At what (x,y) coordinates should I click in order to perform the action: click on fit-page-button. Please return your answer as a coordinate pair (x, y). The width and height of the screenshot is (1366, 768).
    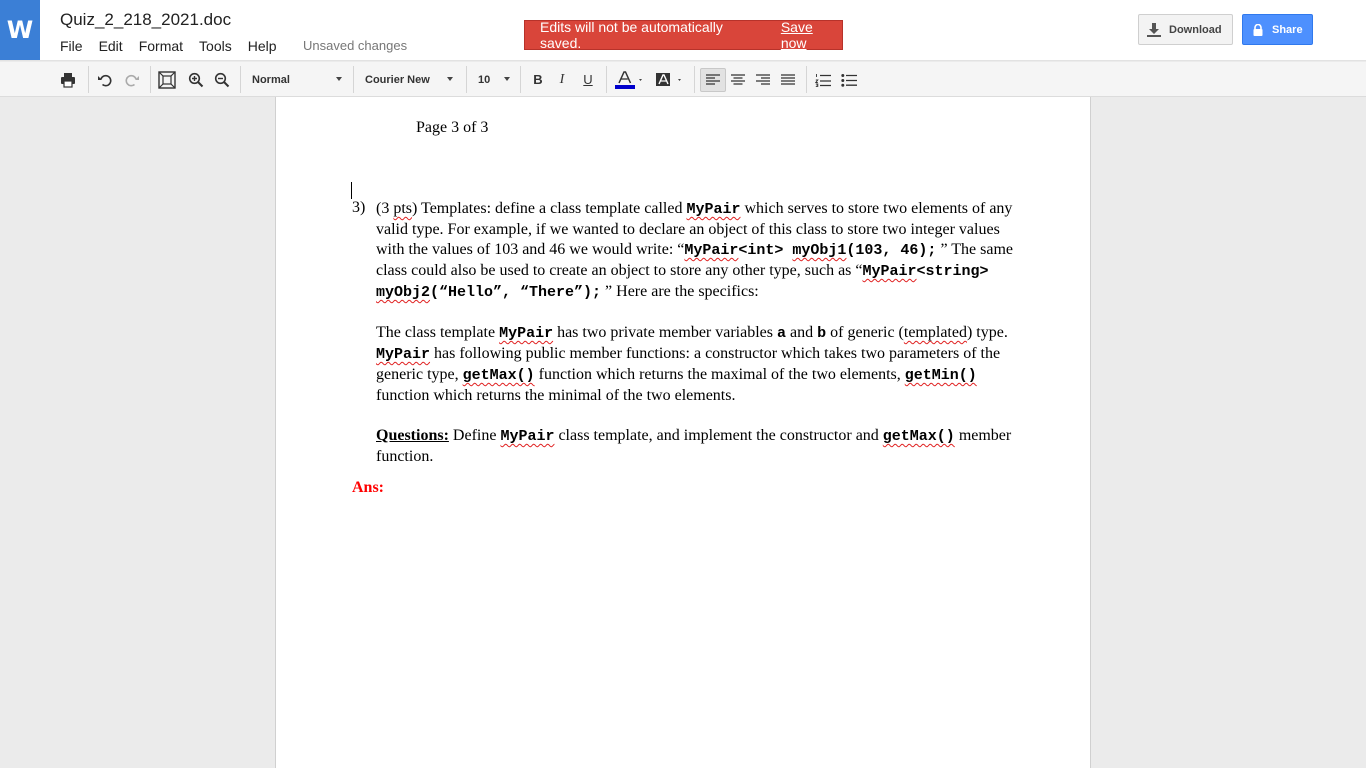
    Looking at the image, I should click on (167, 79).